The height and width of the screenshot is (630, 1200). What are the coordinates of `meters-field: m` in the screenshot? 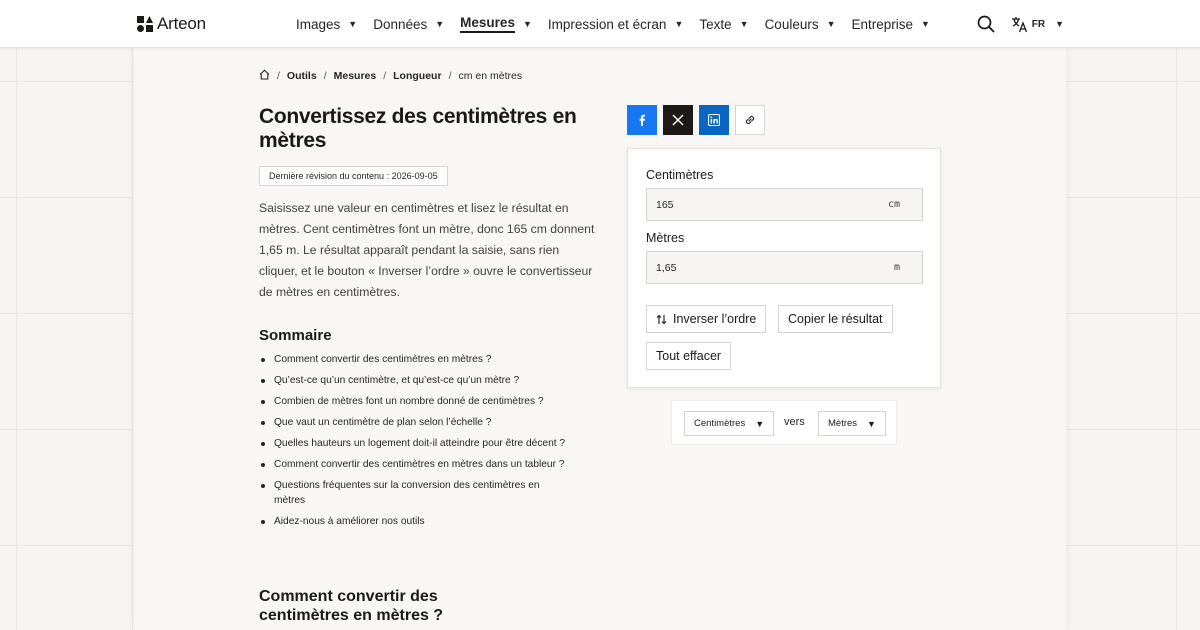 It's located at (784, 267).